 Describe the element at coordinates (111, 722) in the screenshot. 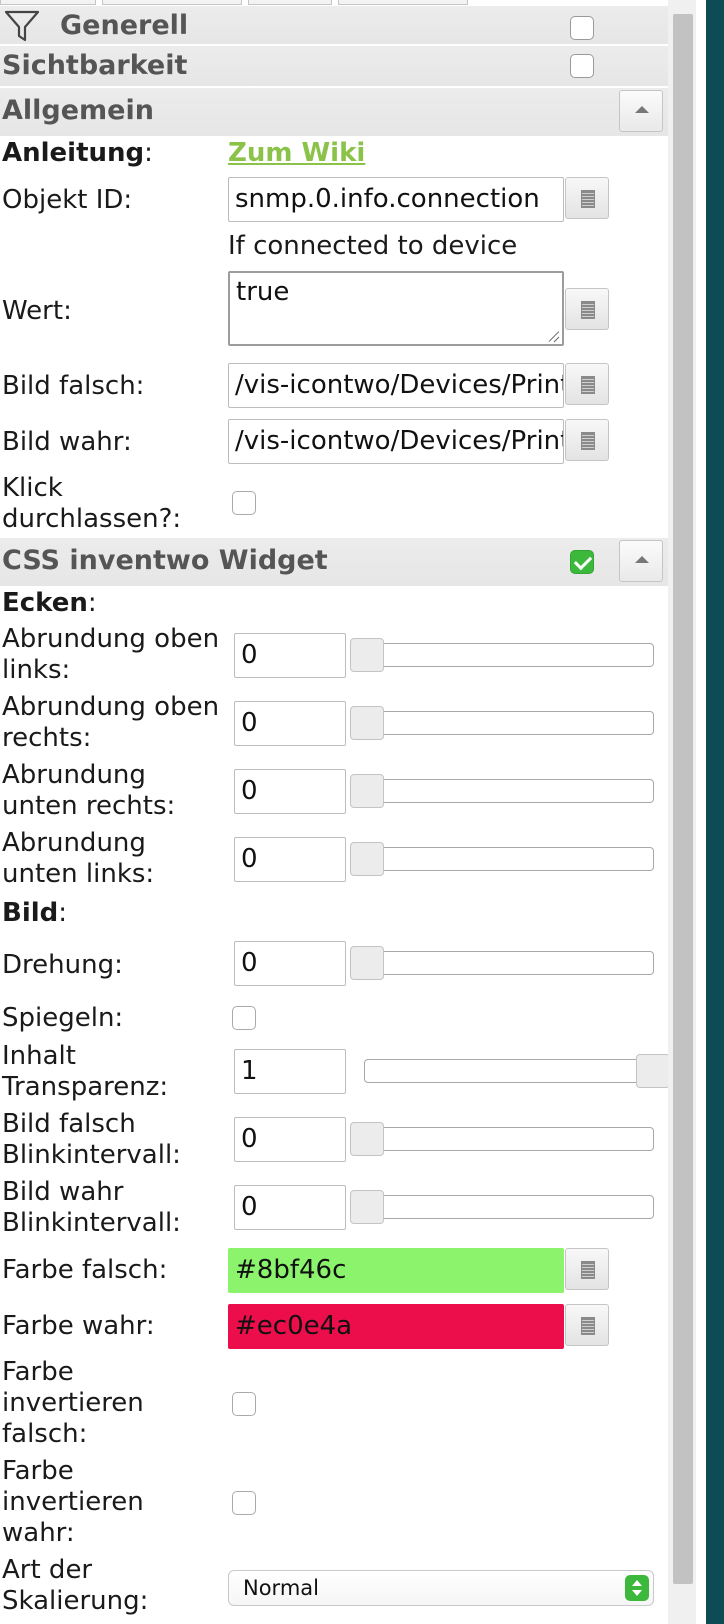

I see `radius-top-right-label: Abrundung oben rechts:` at that location.